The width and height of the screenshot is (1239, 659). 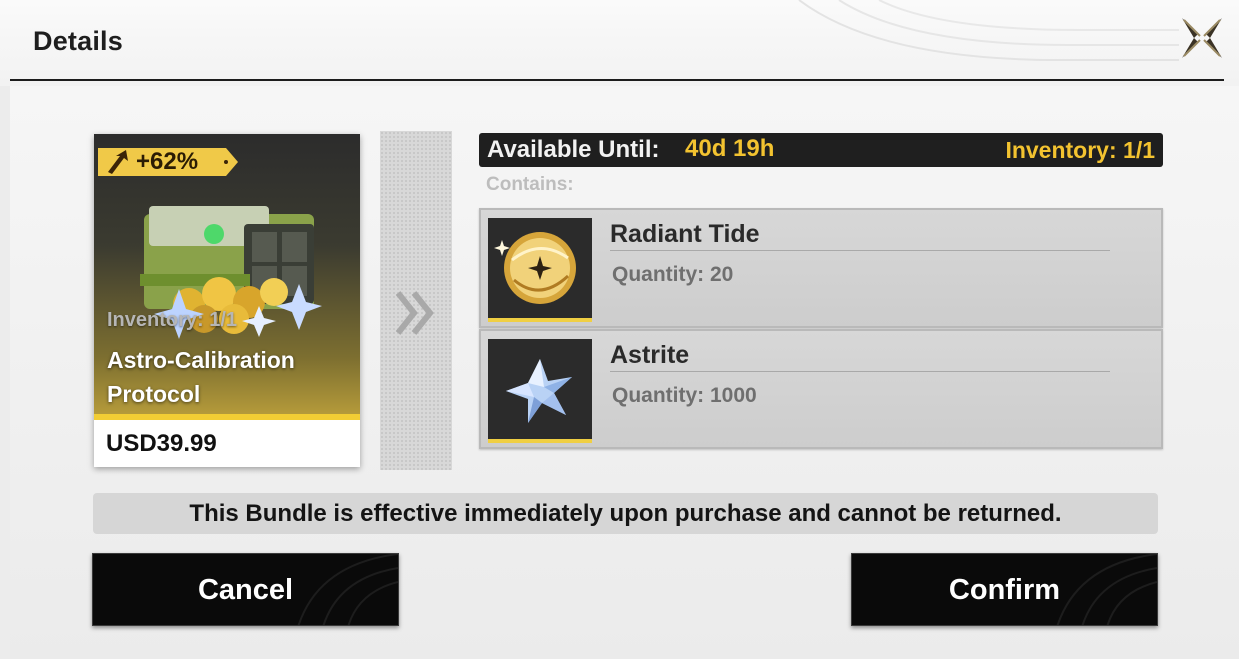 What do you see at coordinates (821, 150) in the screenshot?
I see `availability-bar: Available Until: 40d 19h Inventory: 1/1` at bounding box center [821, 150].